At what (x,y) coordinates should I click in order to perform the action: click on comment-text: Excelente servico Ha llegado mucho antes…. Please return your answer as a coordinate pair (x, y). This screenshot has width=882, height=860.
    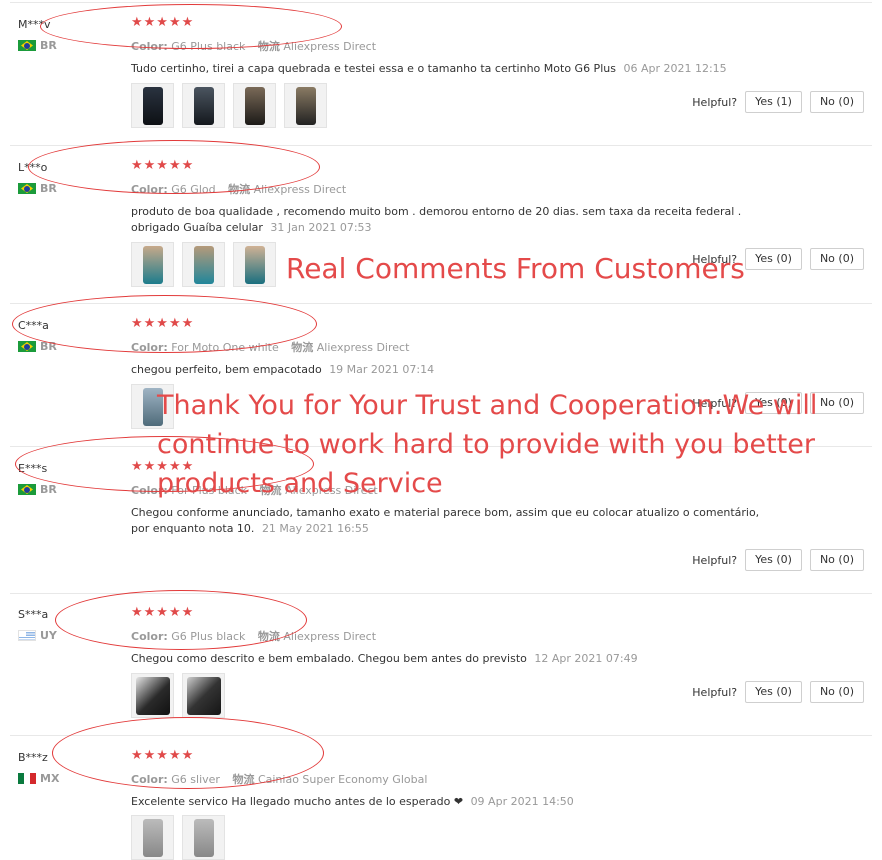
    Looking at the image, I should click on (297, 801).